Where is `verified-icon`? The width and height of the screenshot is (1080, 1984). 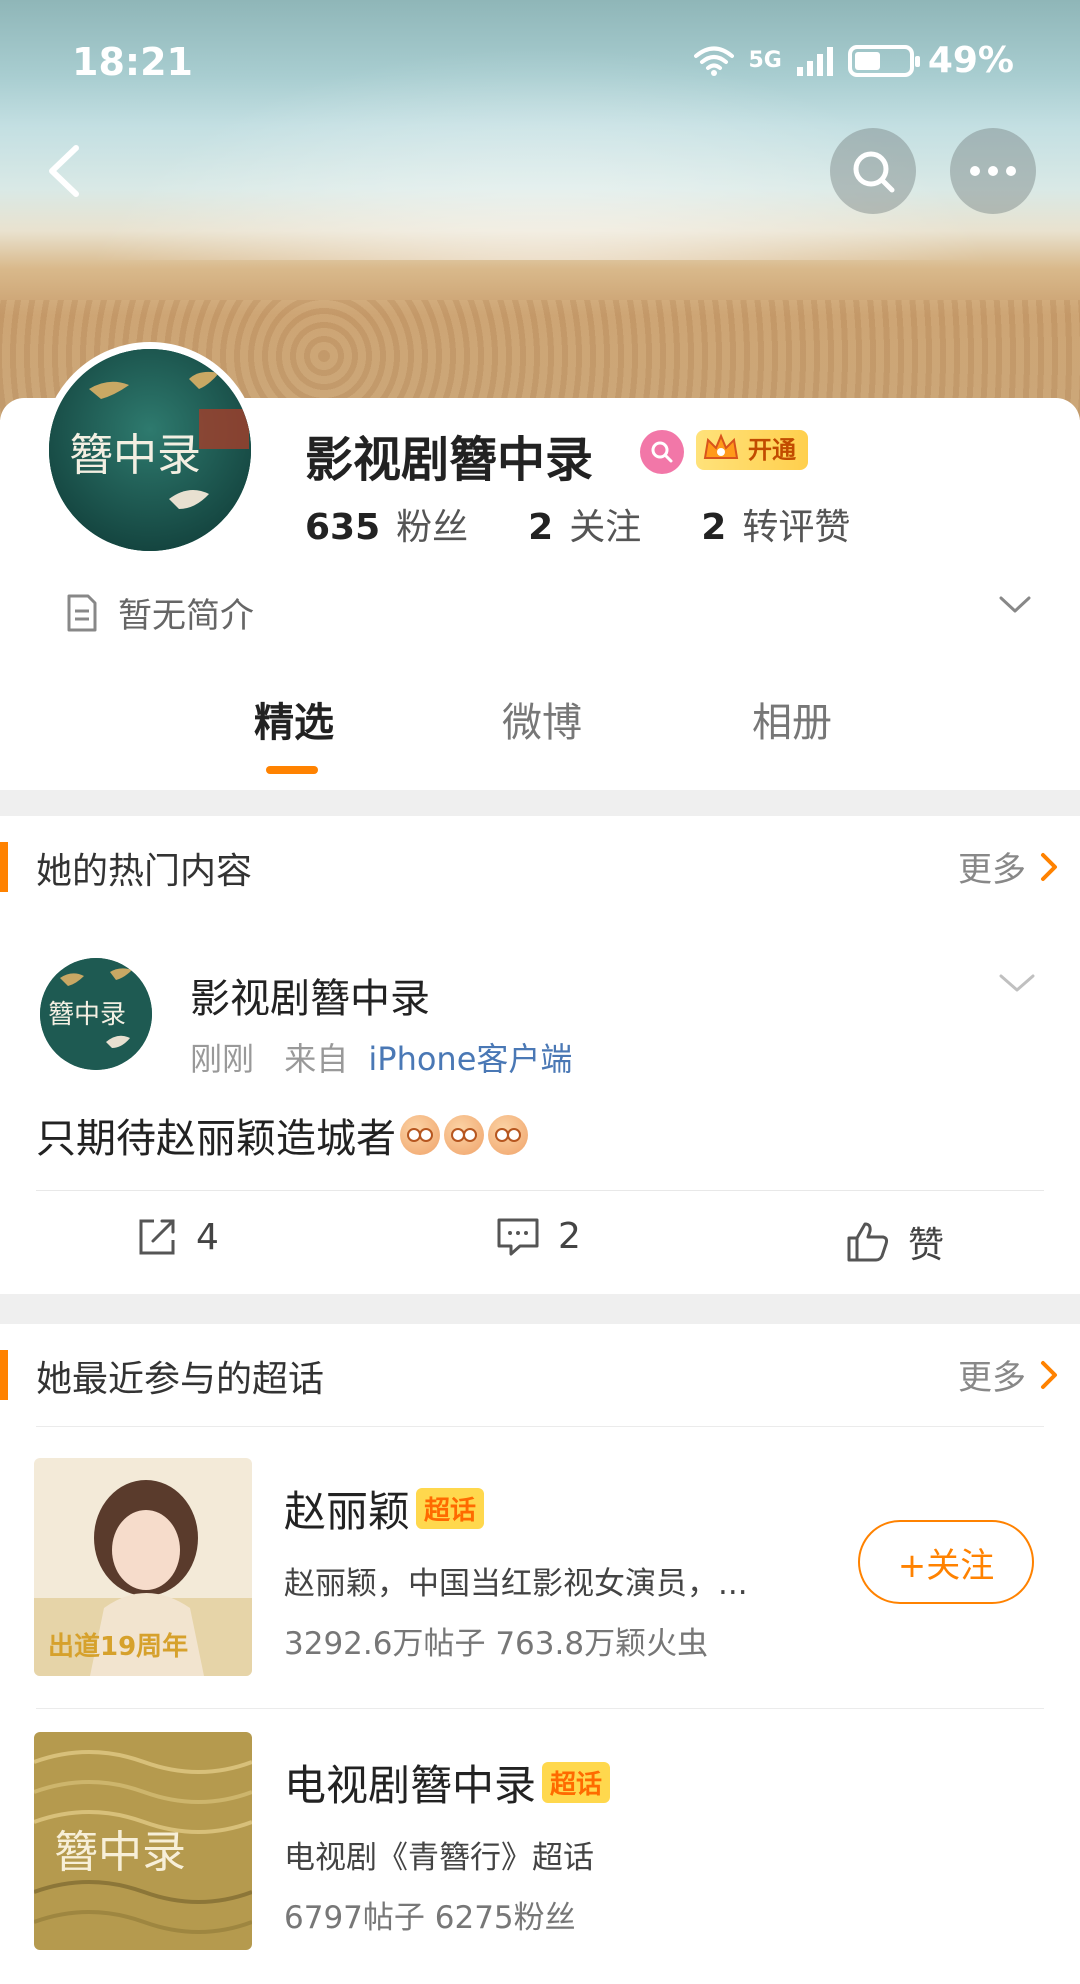
verified-icon is located at coordinates (662, 452).